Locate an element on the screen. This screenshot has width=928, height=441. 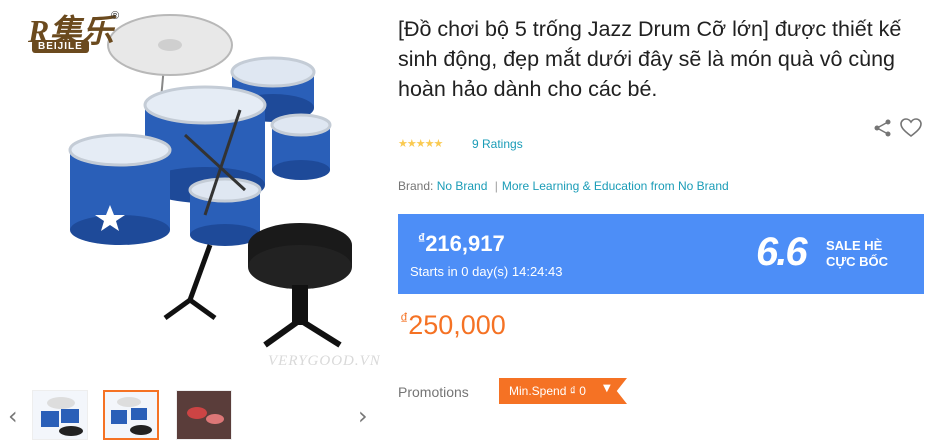
rating-stars: ★★★★★ is located at coordinates (420, 144).